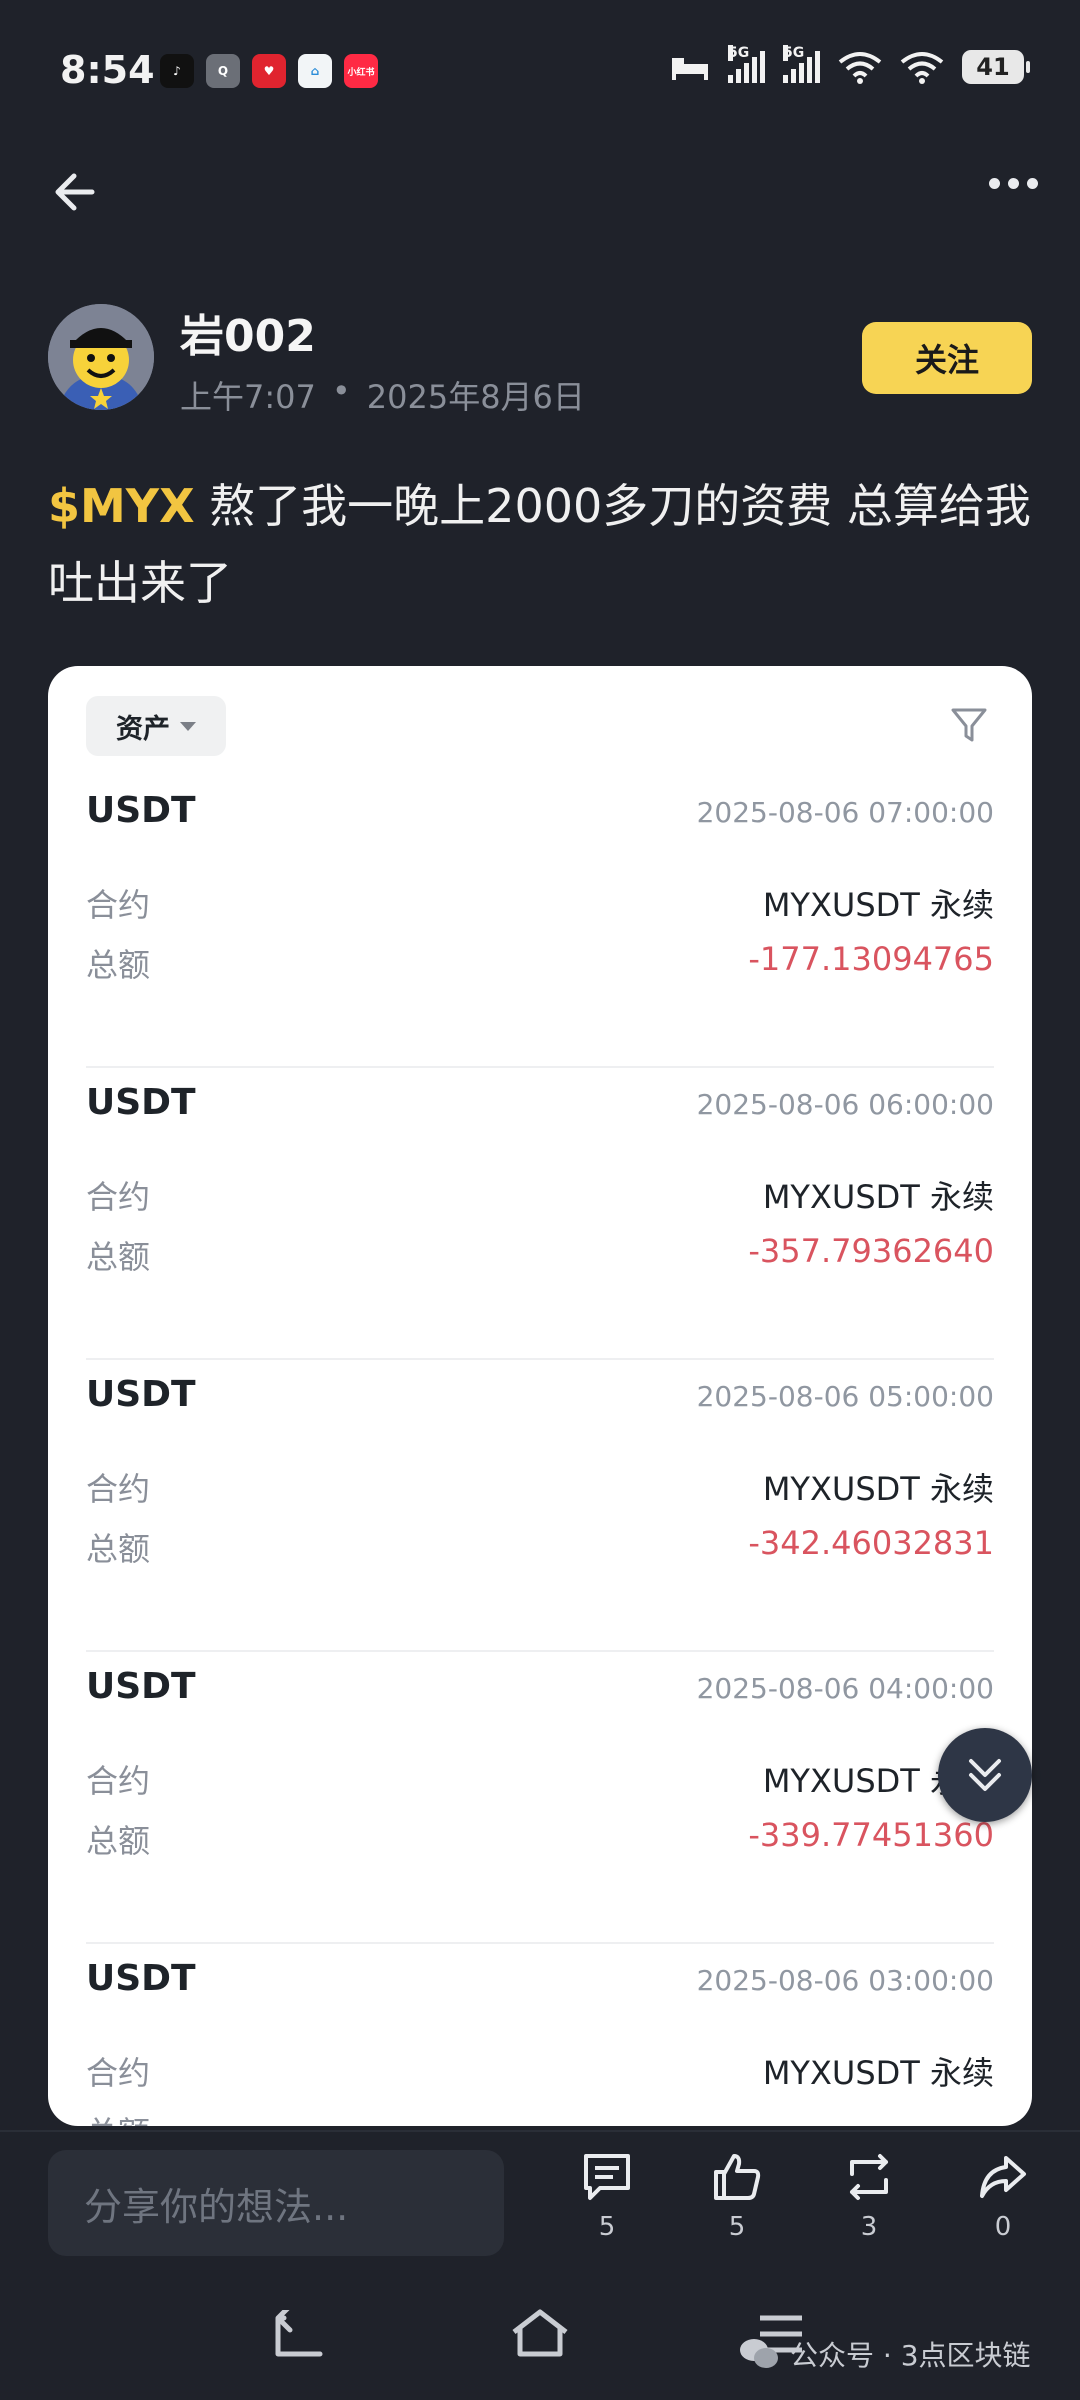 This screenshot has height=2400, width=1080. What do you see at coordinates (690, 69) in the screenshot?
I see `bed-icon` at bounding box center [690, 69].